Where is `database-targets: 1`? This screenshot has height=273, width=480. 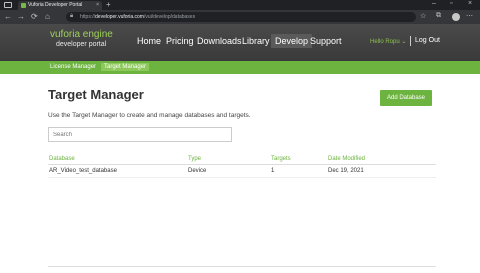
database-targets: 1 is located at coordinates (273, 171).